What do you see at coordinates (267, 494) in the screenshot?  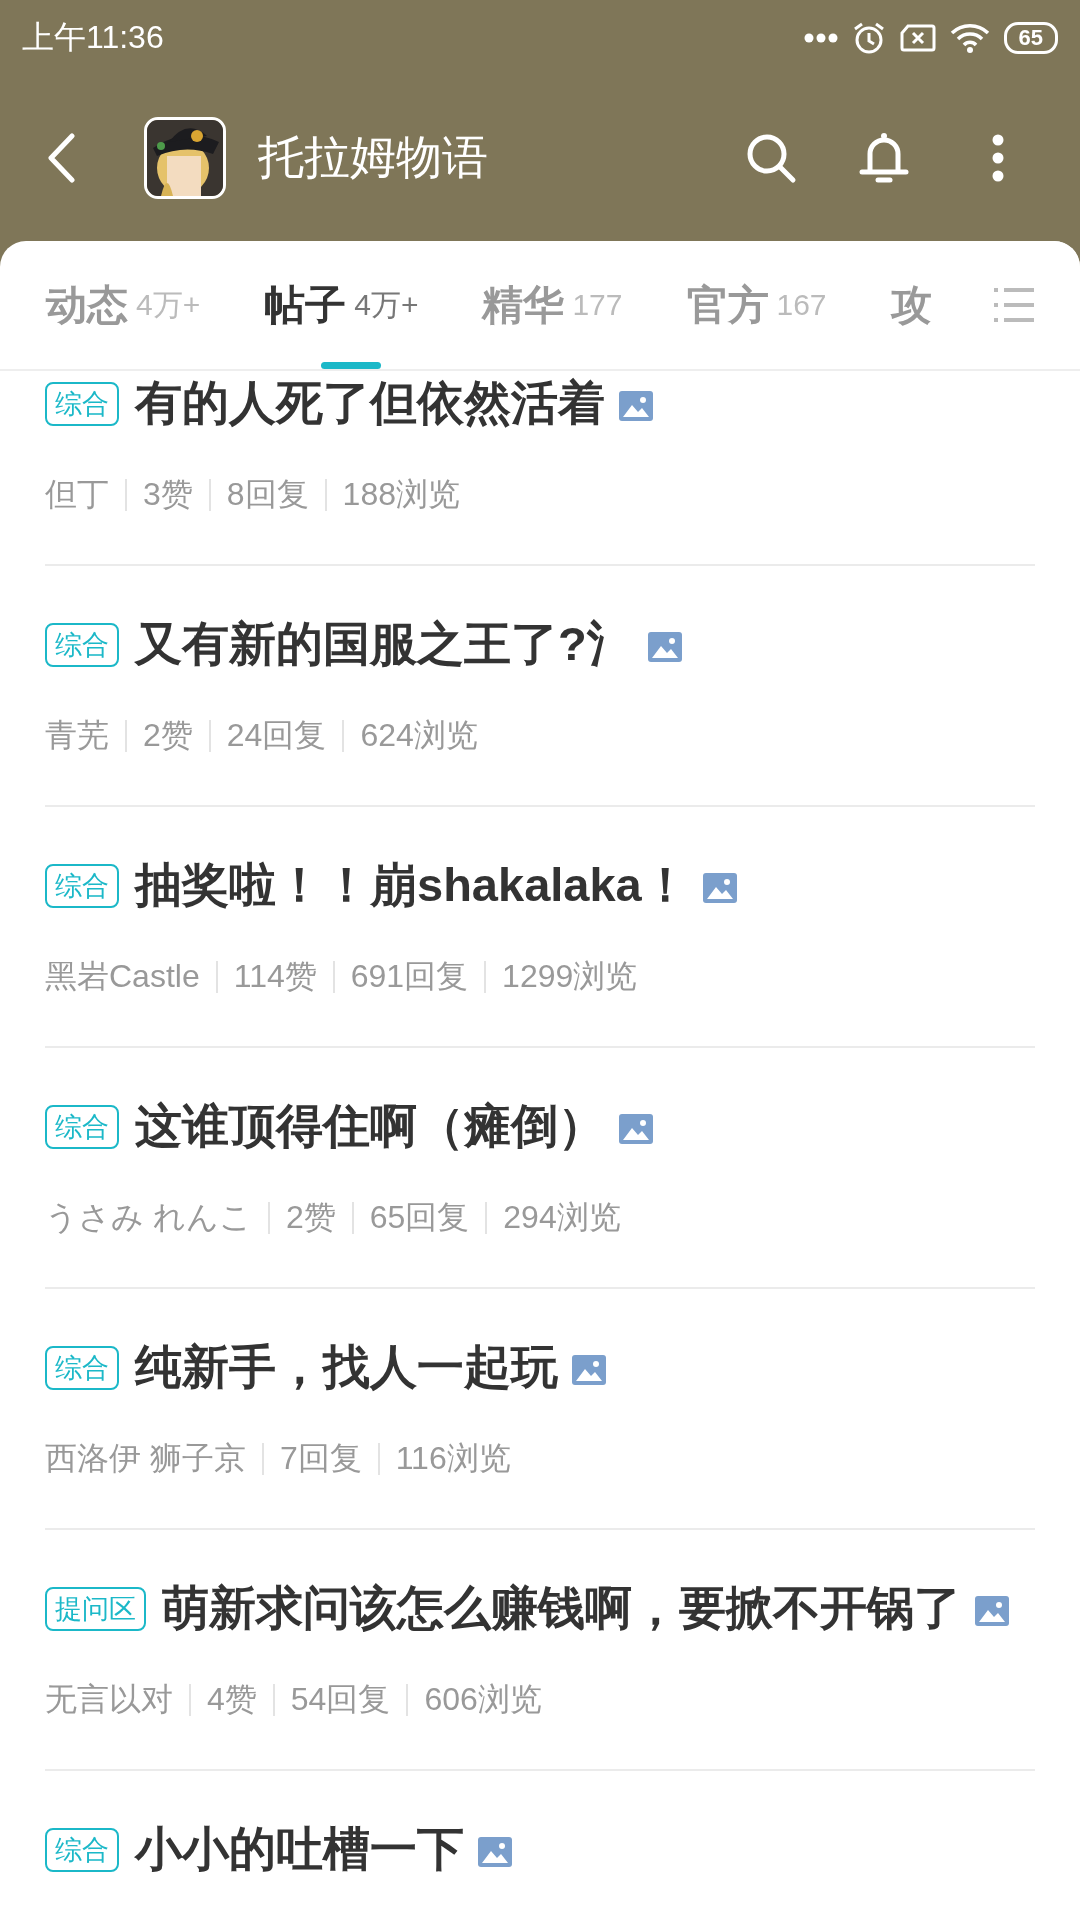 I see `post-stat: 8回复` at bounding box center [267, 494].